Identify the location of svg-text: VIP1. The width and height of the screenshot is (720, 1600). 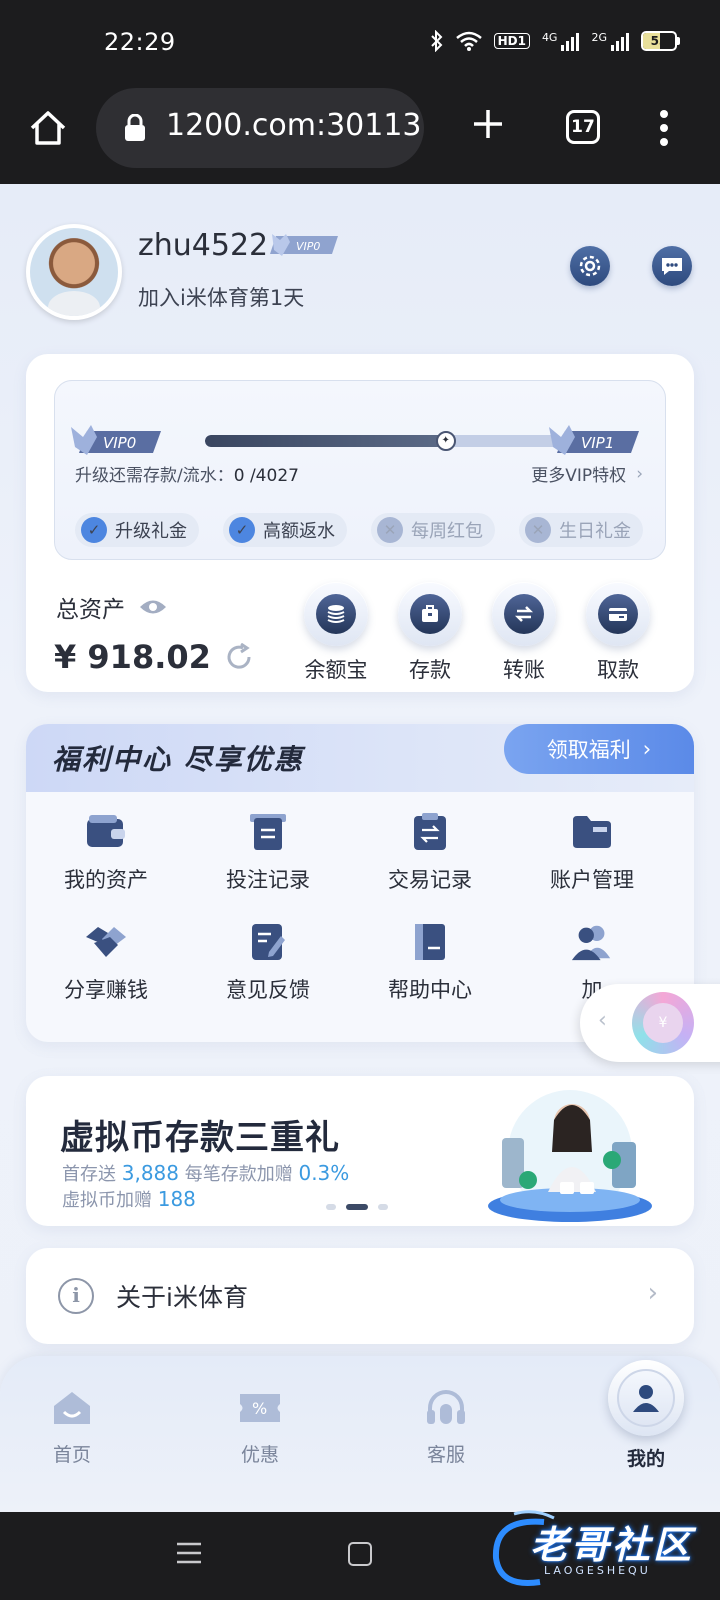
(597, 443).